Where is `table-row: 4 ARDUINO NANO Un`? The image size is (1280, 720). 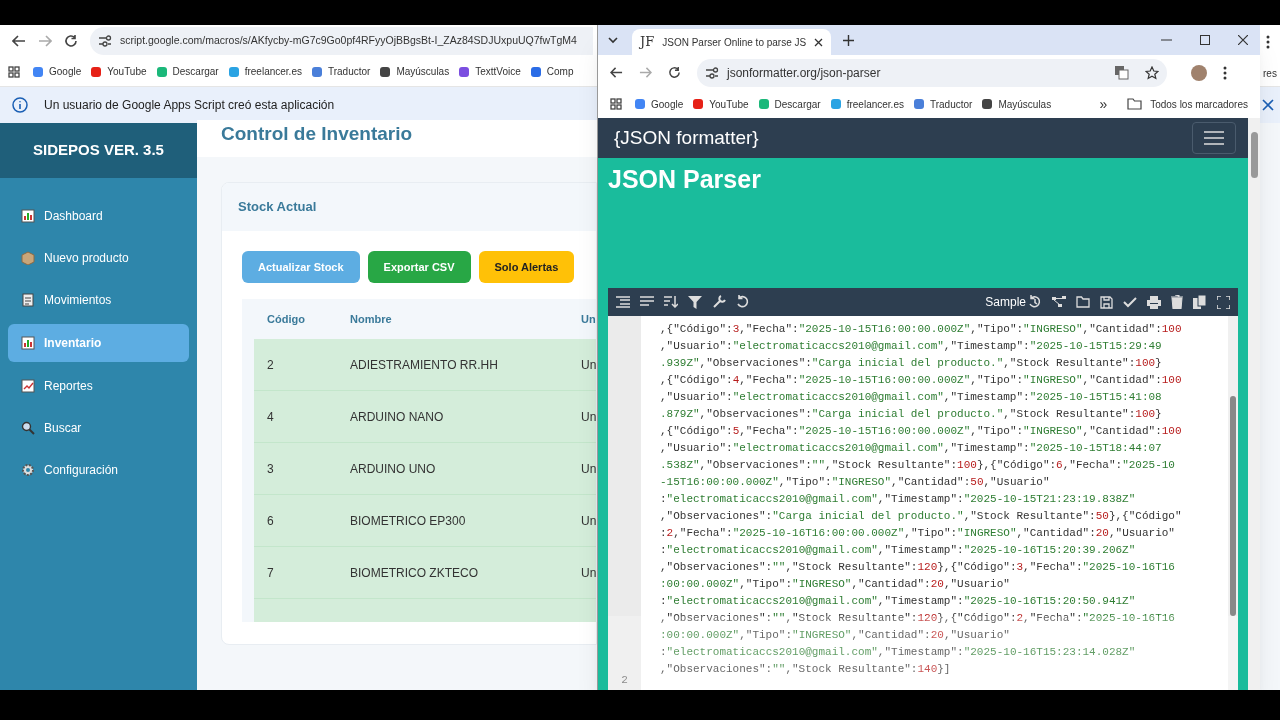 table-row: 4 ARDUINO NANO Un is located at coordinates (425, 417).